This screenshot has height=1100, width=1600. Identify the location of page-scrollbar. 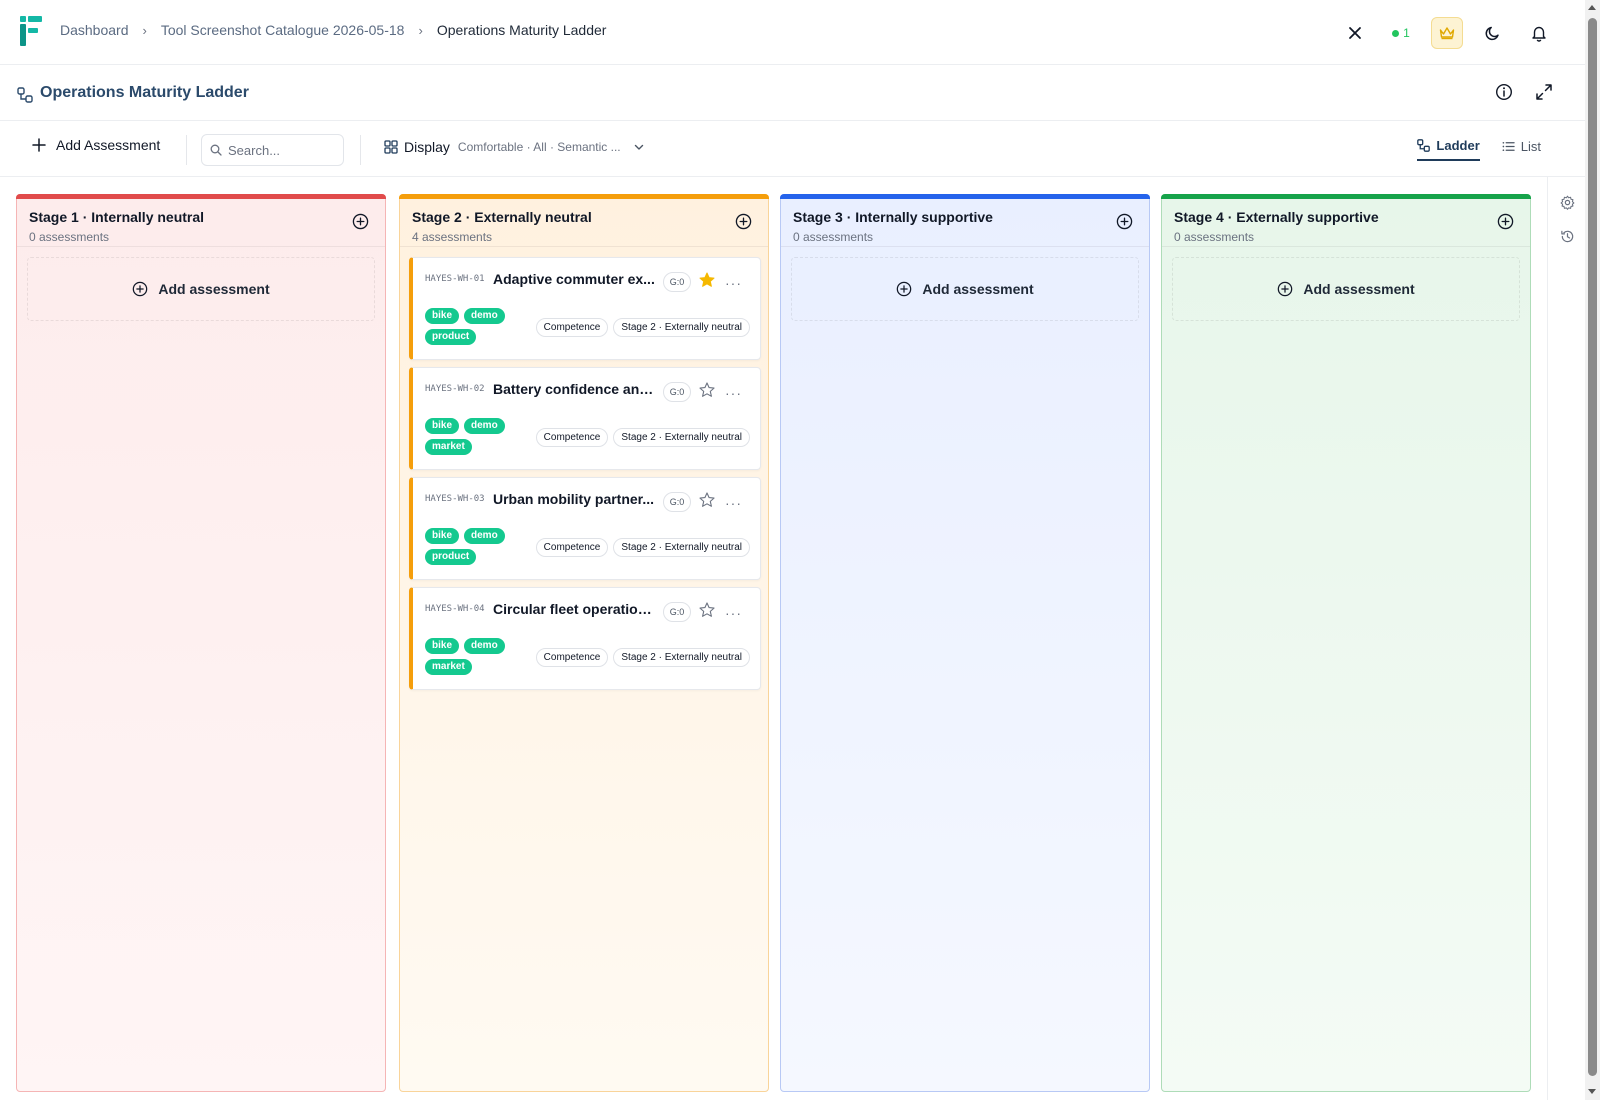
(1592, 550).